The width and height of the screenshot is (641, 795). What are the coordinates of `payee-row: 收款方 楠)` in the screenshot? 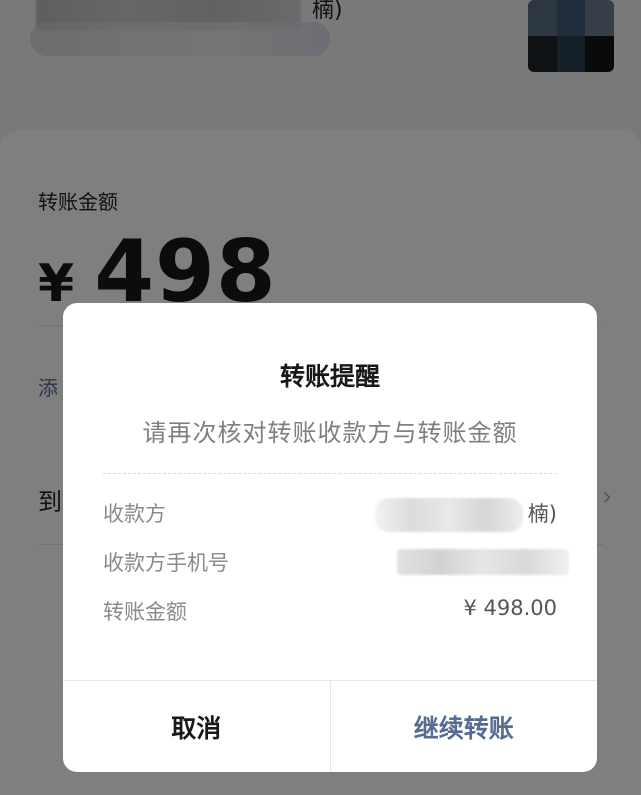 It's located at (330, 515).